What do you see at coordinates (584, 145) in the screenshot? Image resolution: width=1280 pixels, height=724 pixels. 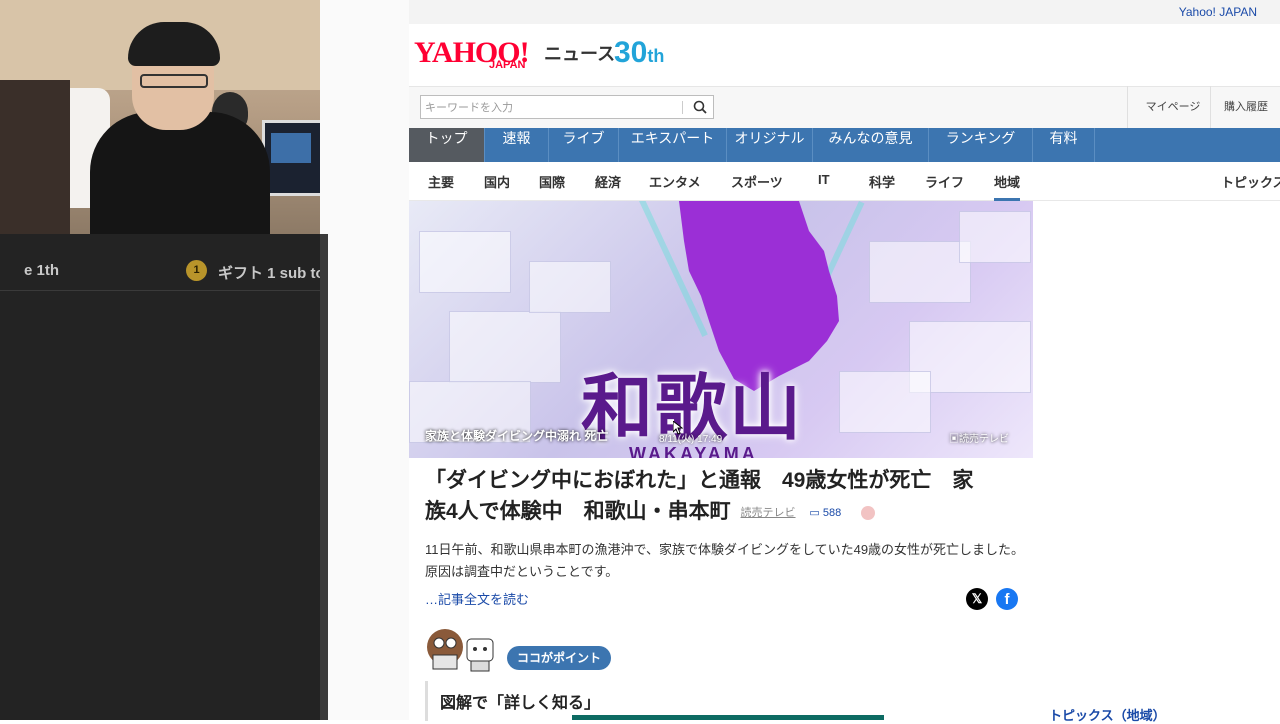 I see `main-nav-item: ライブ` at bounding box center [584, 145].